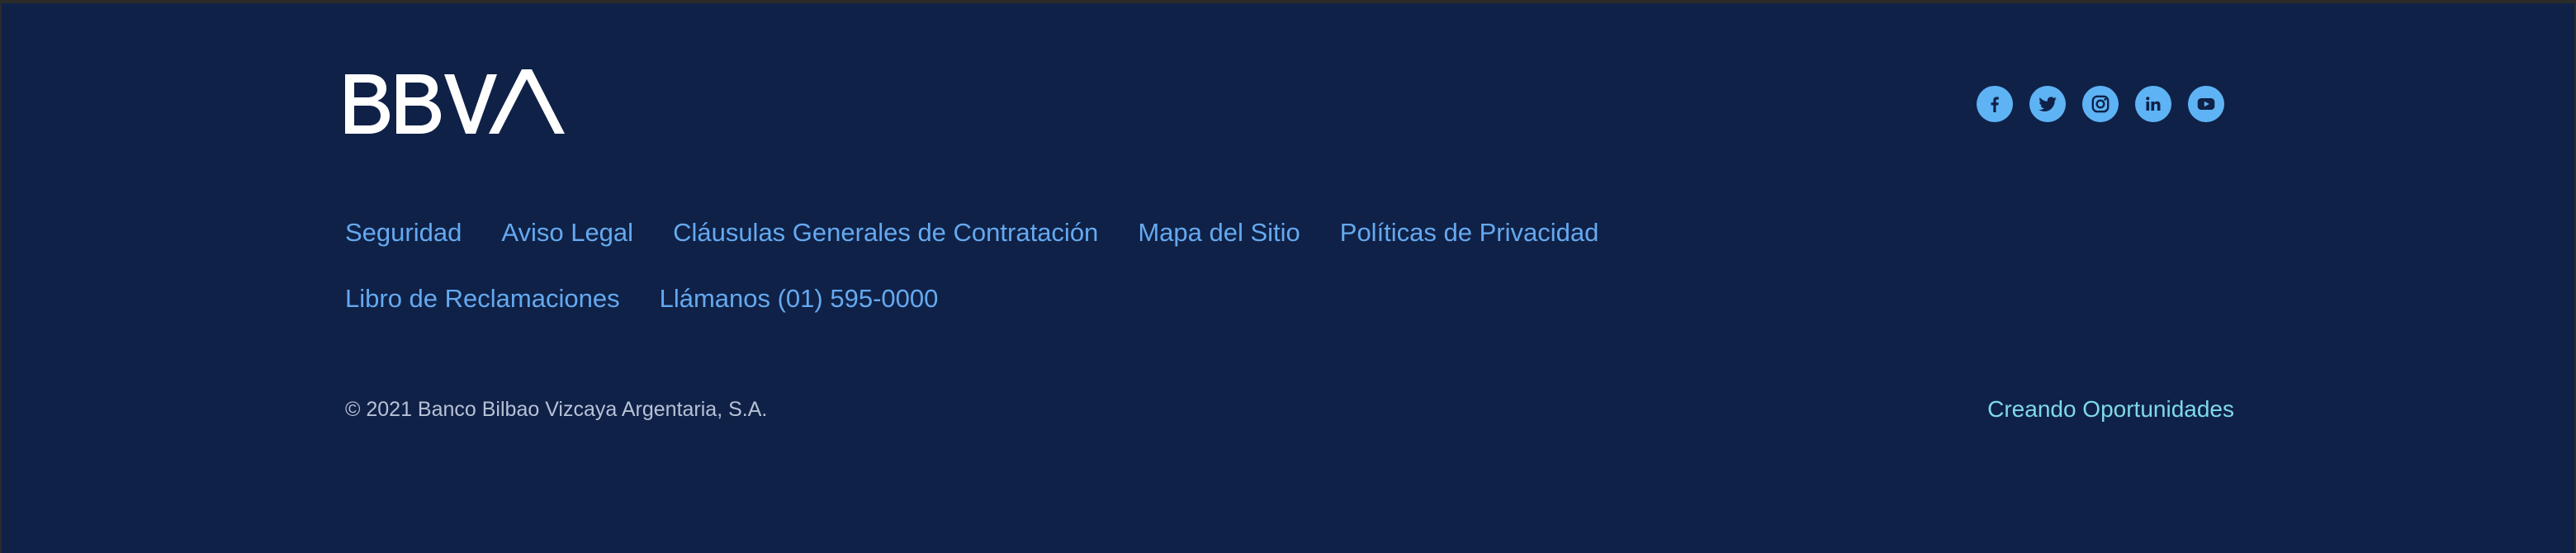  What do you see at coordinates (885, 233) in the screenshot?
I see `link-clausulas-generales: Cláusulas Generales de Contratación` at bounding box center [885, 233].